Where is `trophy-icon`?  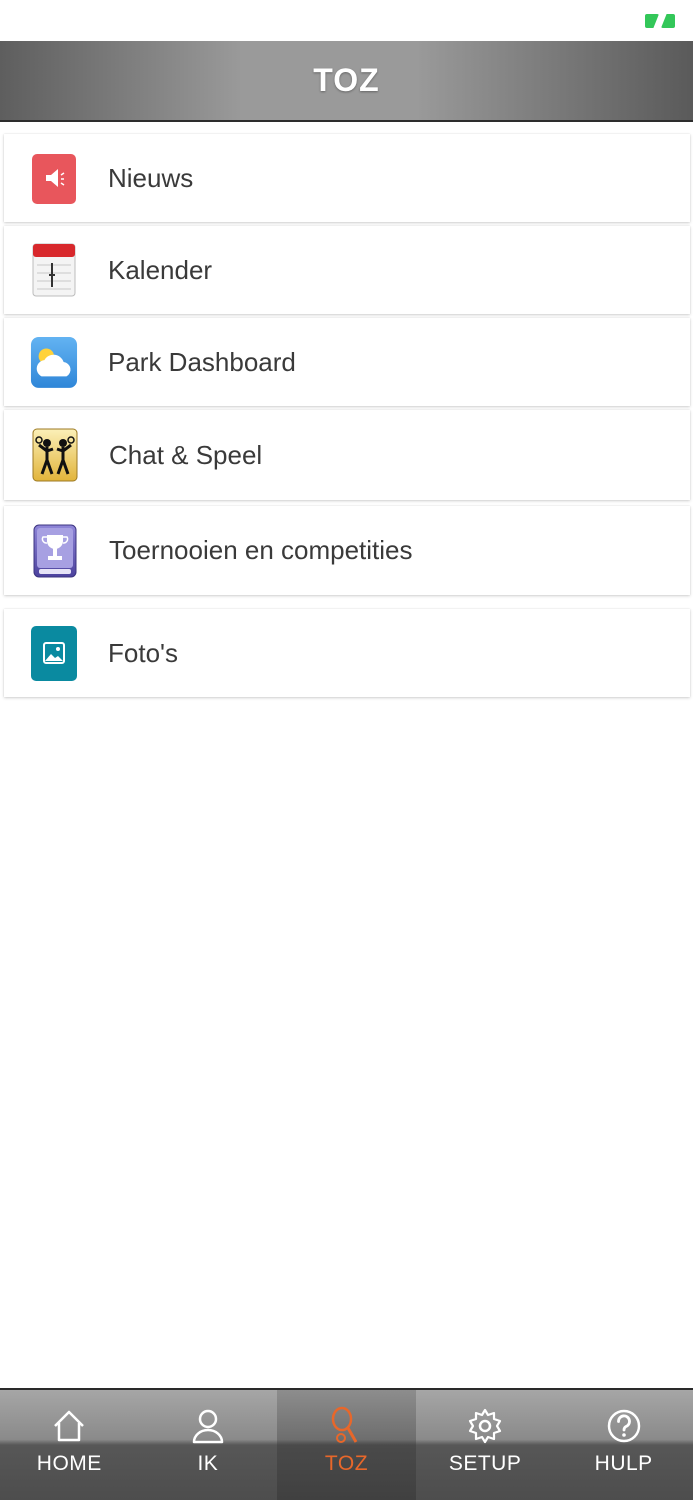
trophy-icon is located at coordinates (55, 551).